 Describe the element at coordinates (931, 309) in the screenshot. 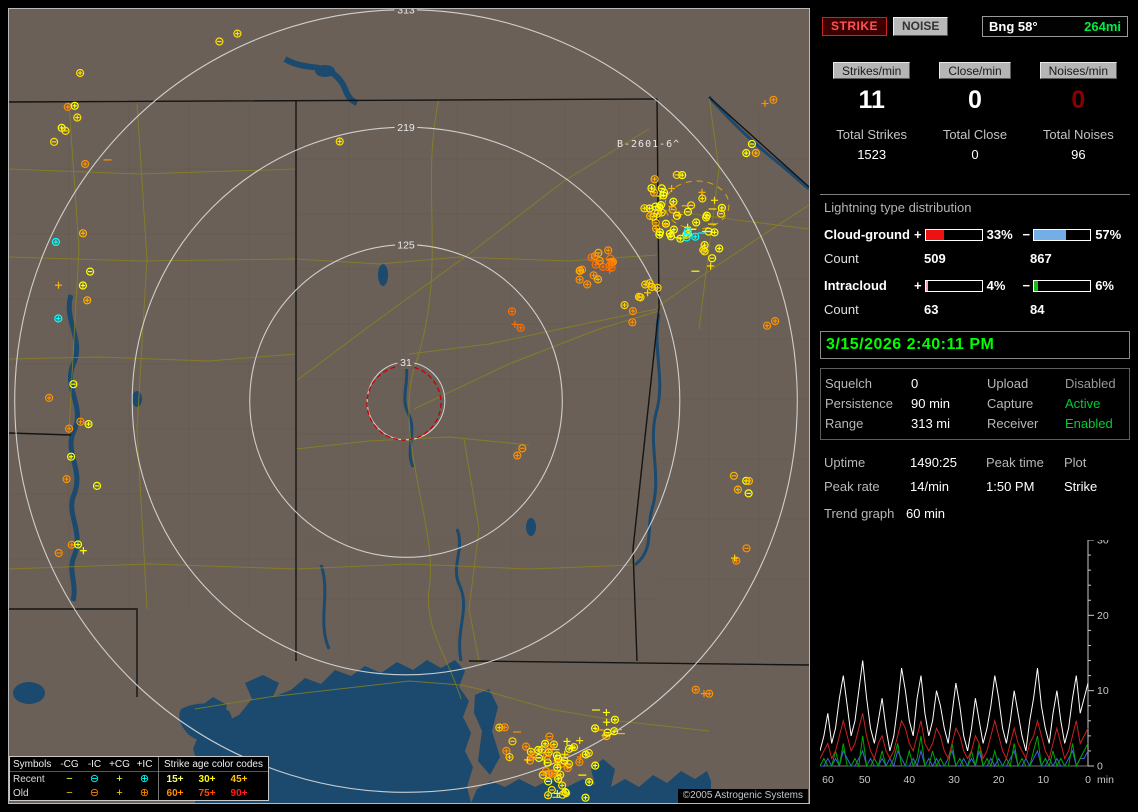

I see `ic-positive-count: 63` at that location.